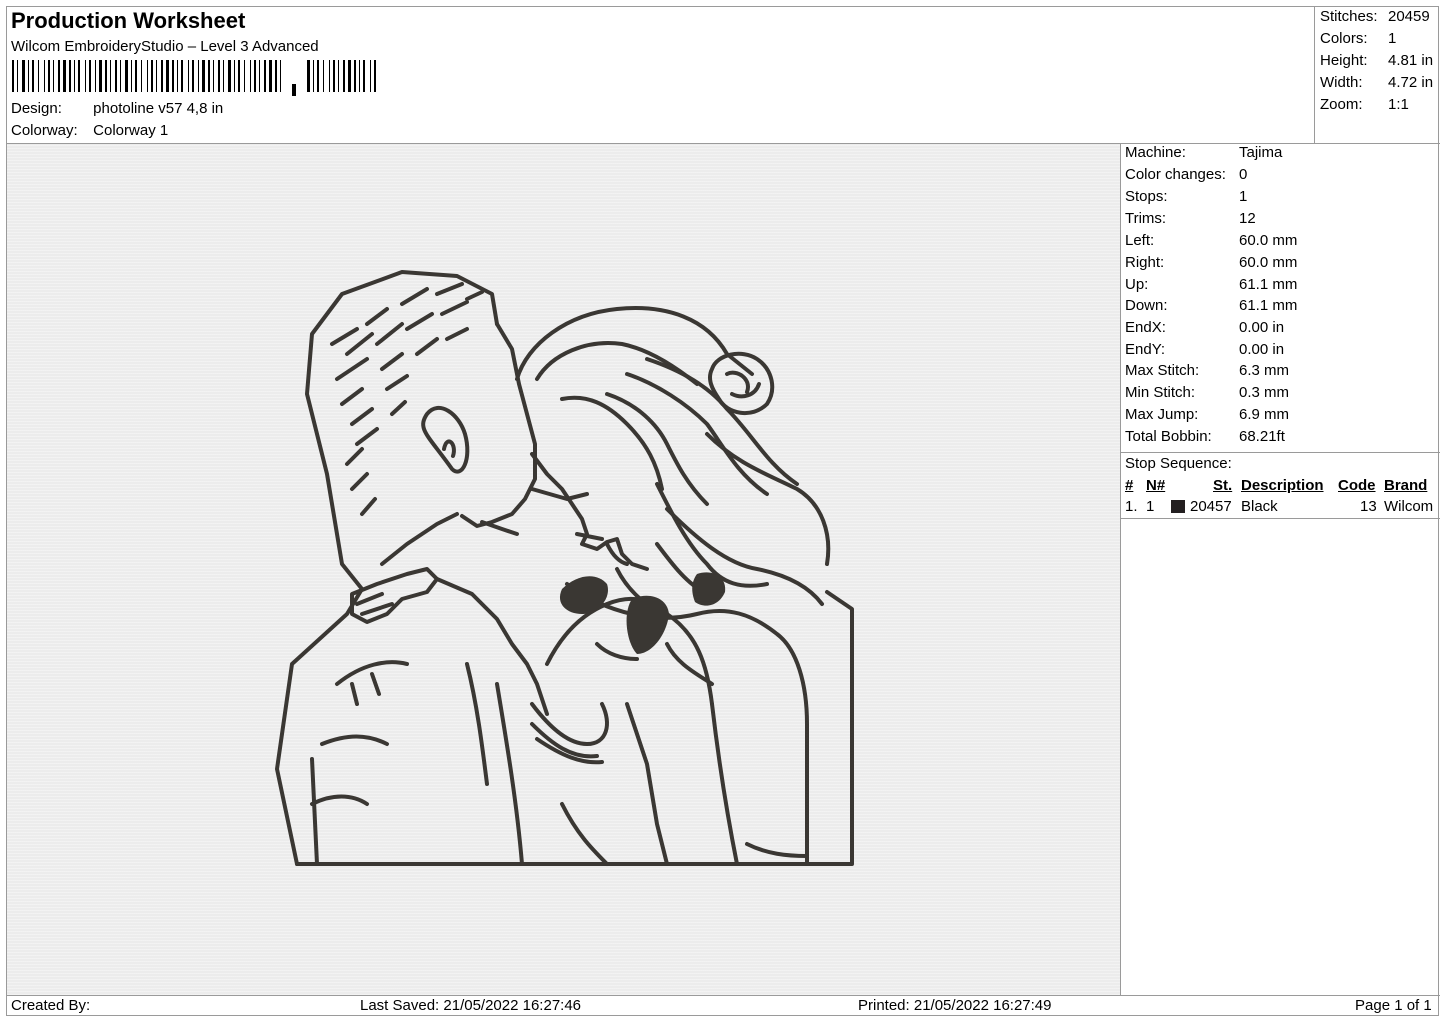  I want to click on max-stitch-row: Max Stitch: 6.3 mm, so click(1207, 370).